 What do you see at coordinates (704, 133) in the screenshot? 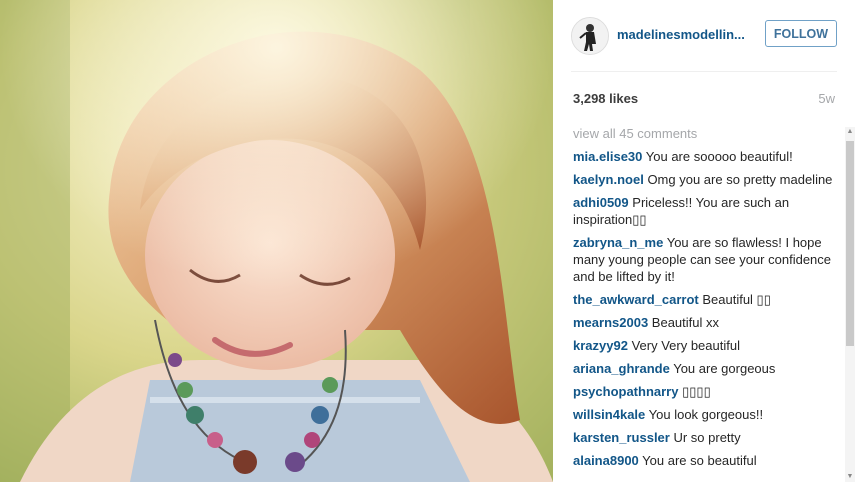
I see `view-all-comments-link: view all 45 comments` at bounding box center [704, 133].